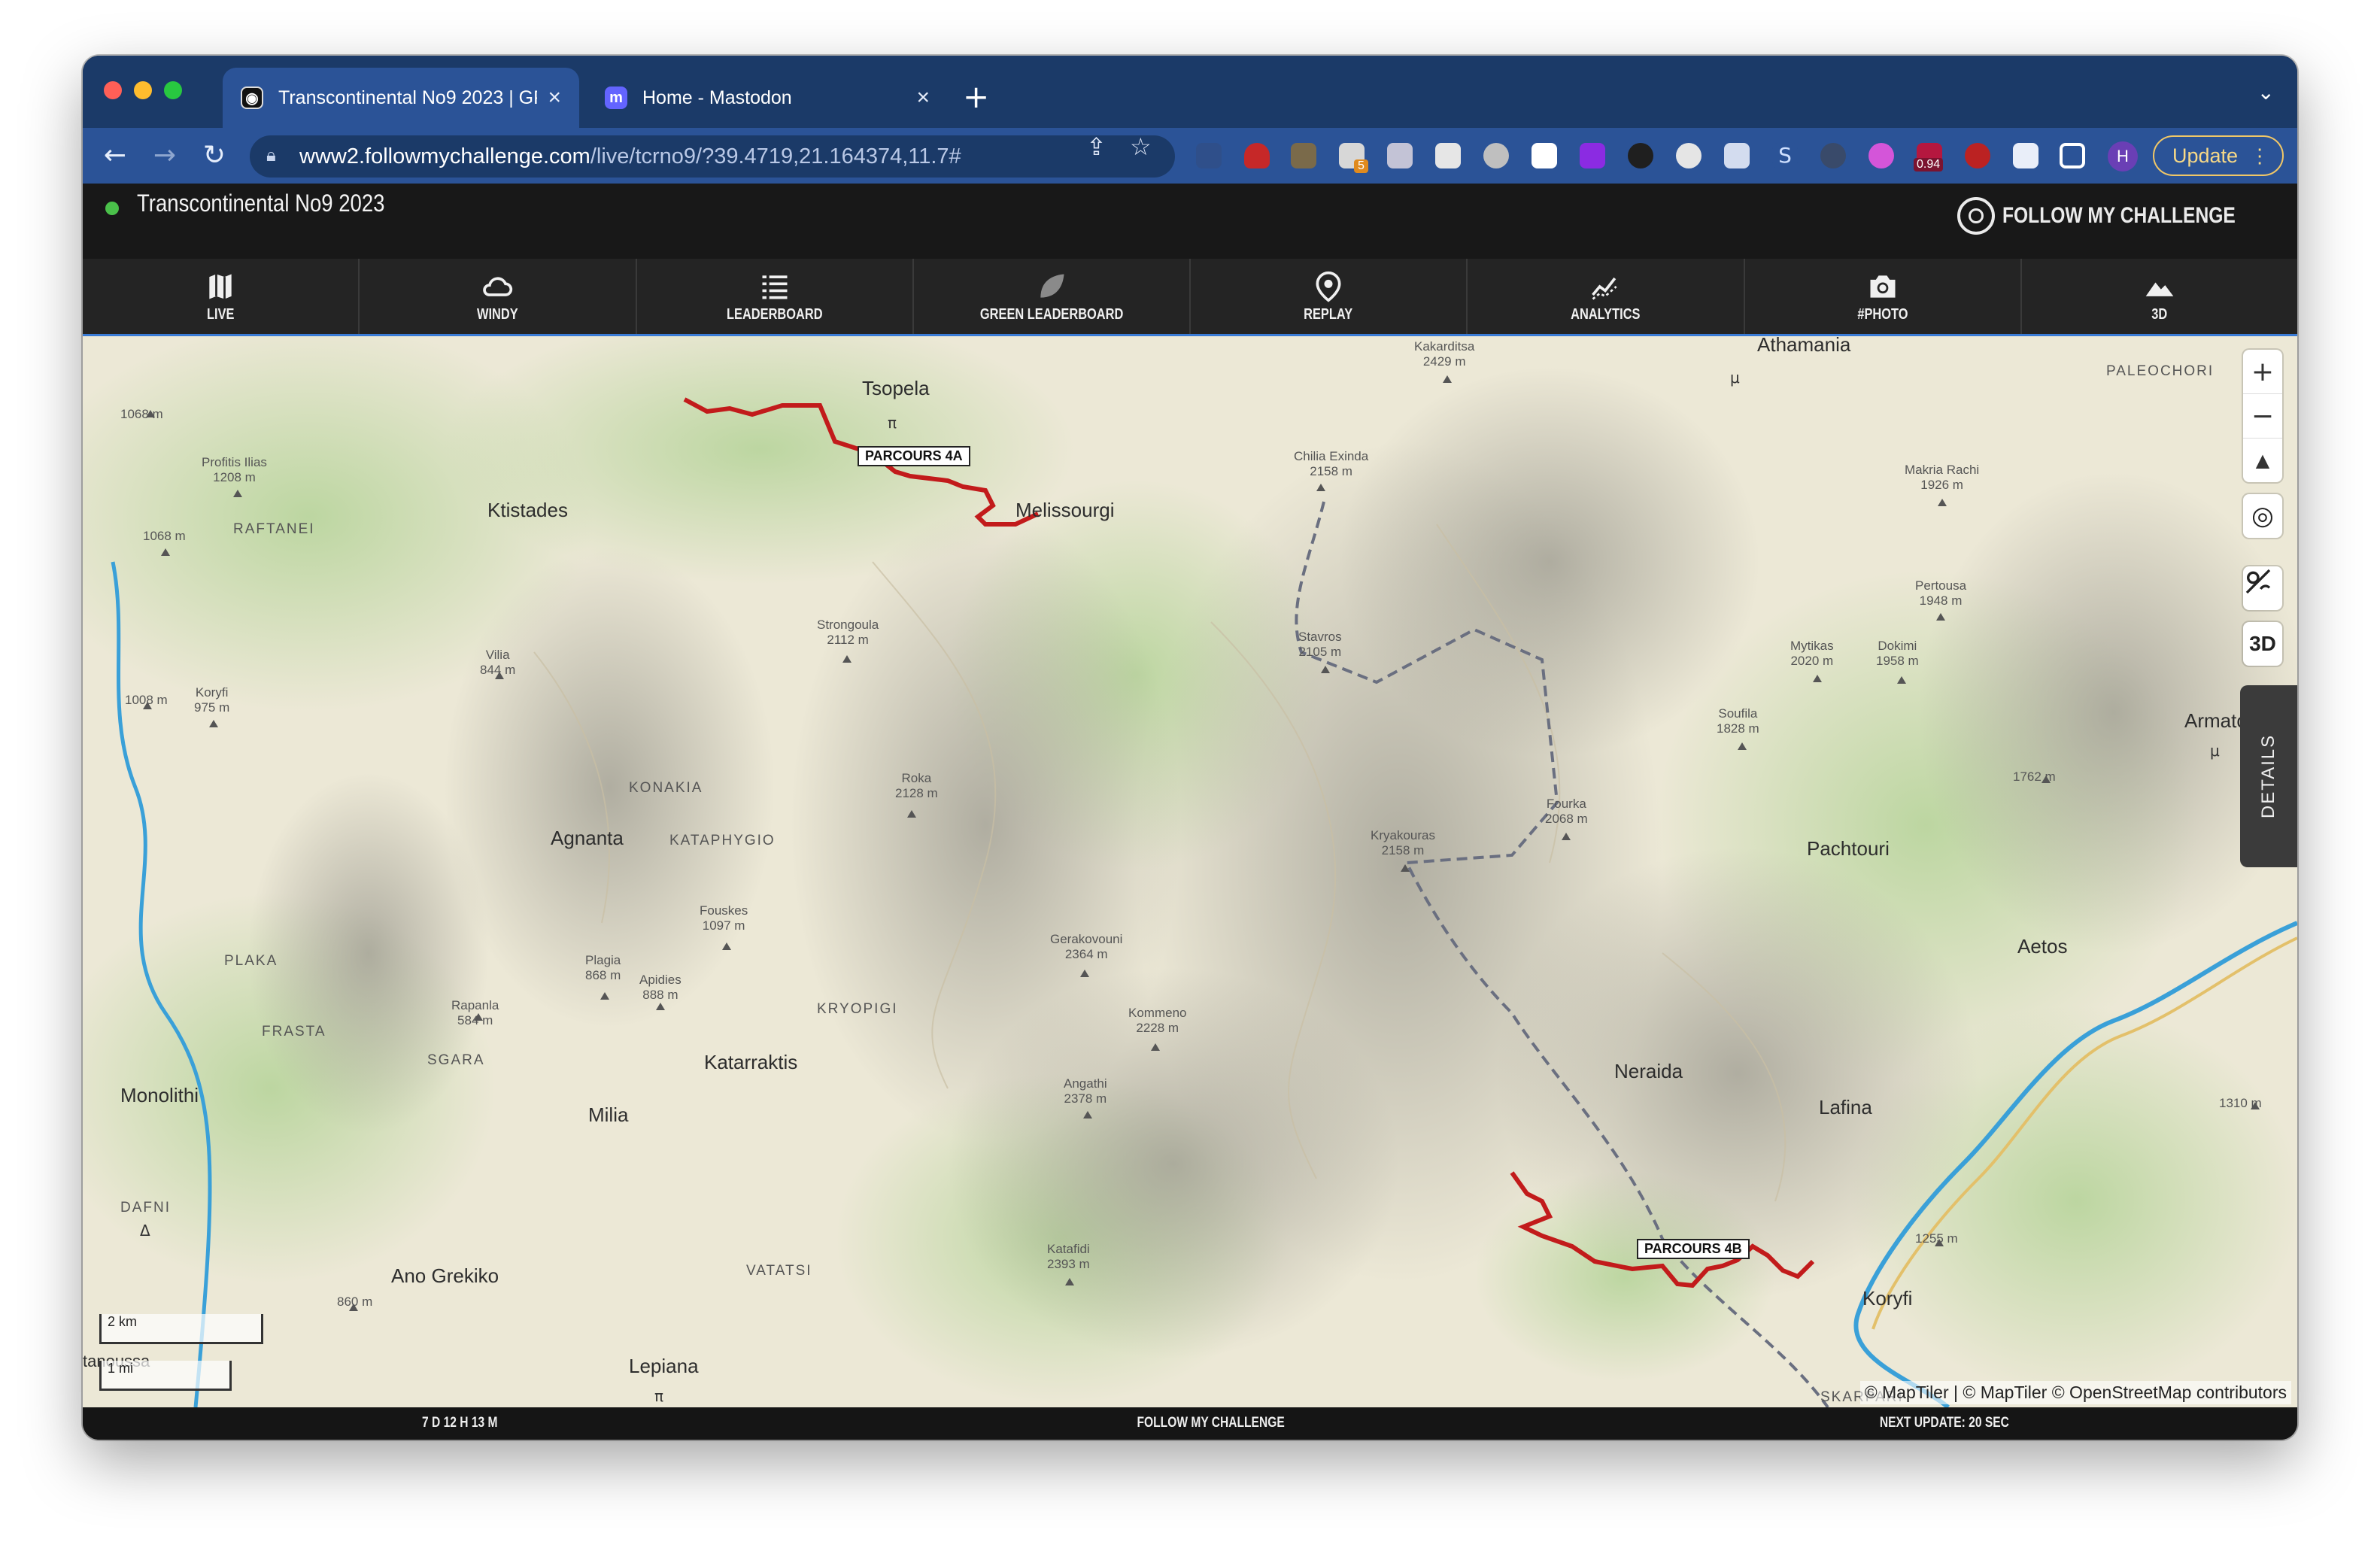 This screenshot has height=1551, width=2380. What do you see at coordinates (113, 90) in the screenshot?
I see `close-window-button` at bounding box center [113, 90].